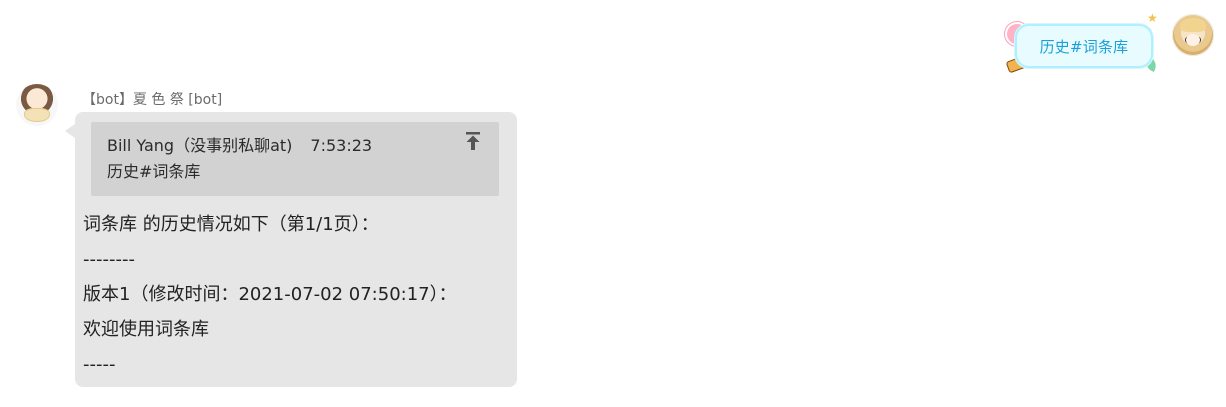 This screenshot has height=407, width=1226. I want to click on user-avatar, so click(1193, 35).